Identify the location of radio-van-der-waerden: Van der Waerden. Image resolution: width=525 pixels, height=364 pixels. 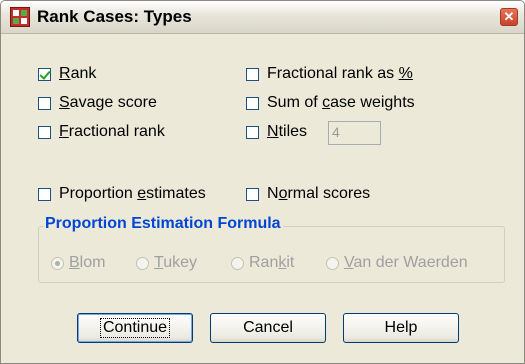
(397, 263).